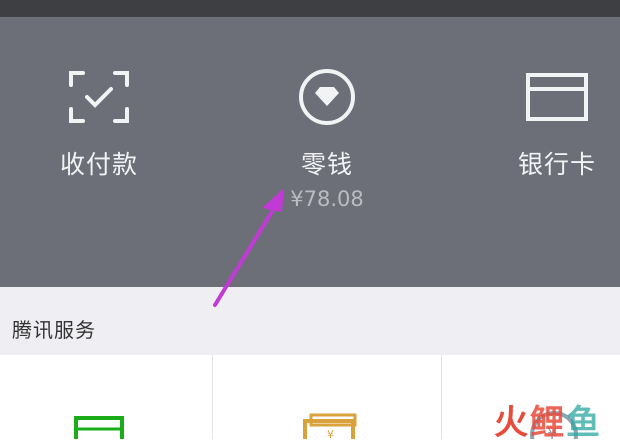 The width and height of the screenshot is (620, 444). I want to click on bank-card-button: 银行卡, so click(551, 152).